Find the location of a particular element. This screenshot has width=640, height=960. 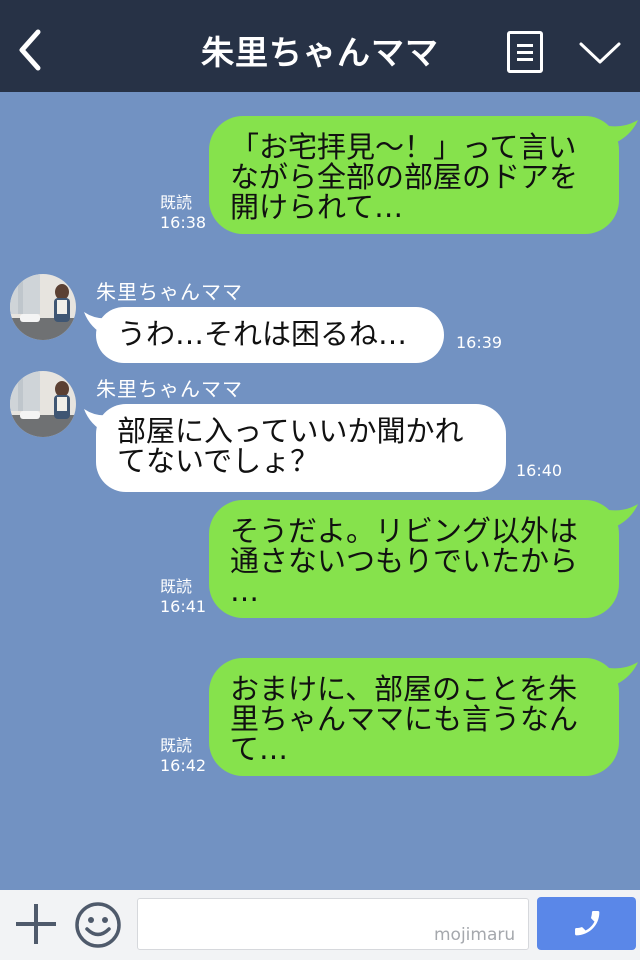

message-timestamp: 16:41 is located at coordinates (183, 606).